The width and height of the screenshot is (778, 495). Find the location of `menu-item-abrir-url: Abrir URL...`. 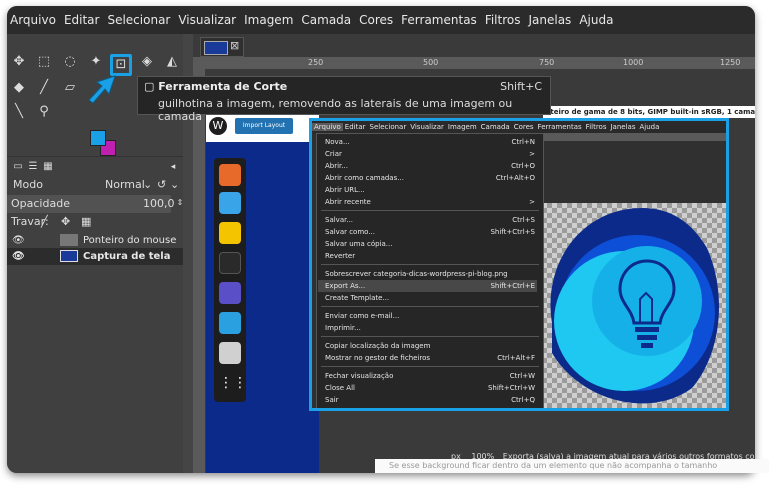

menu-item-abrir-url: Abrir URL... is located at coordinates (431, 190).